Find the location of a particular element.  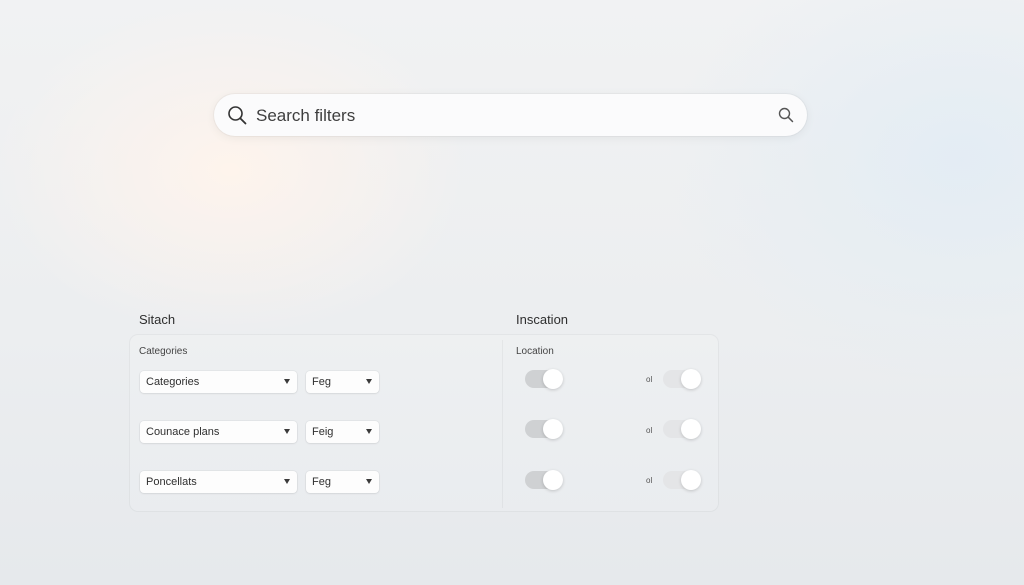

category-select-2: Counace plans is located at coordinates (218, 432).